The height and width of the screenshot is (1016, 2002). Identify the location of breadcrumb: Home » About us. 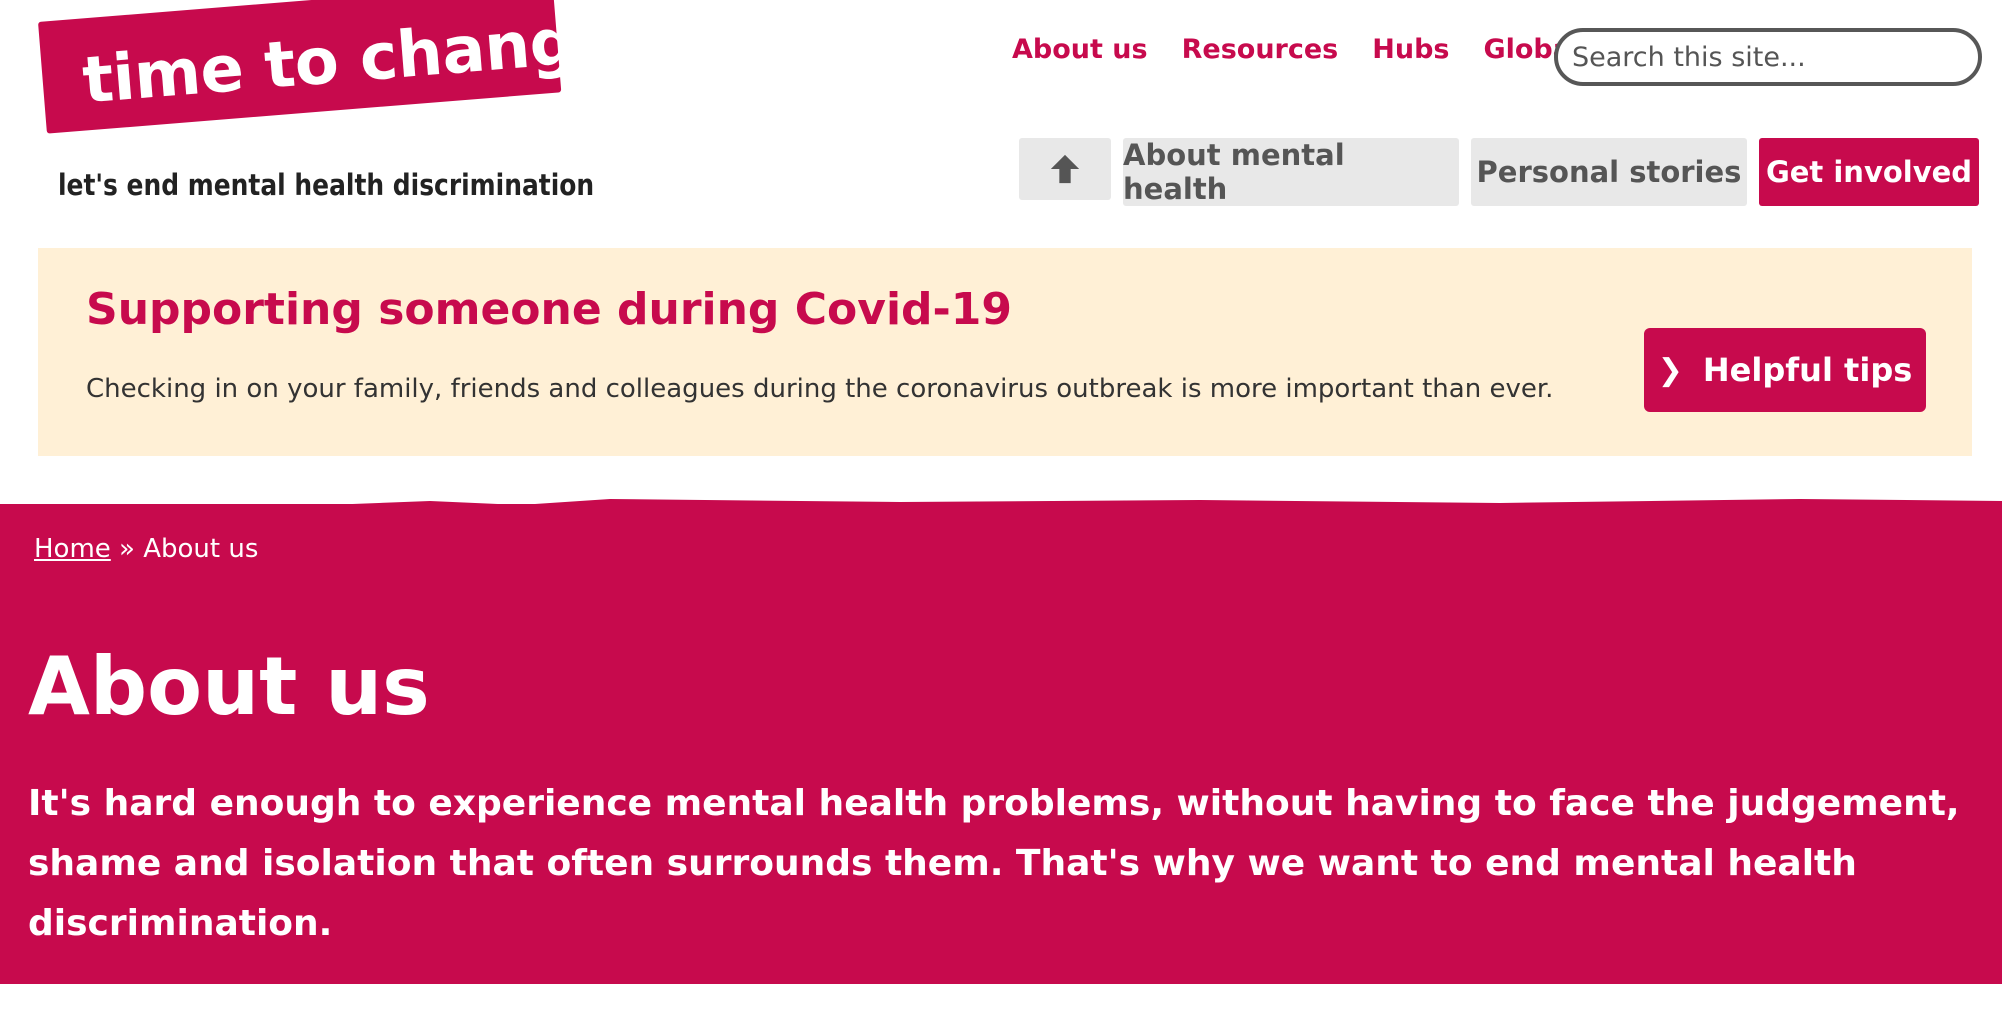
(146, 549).